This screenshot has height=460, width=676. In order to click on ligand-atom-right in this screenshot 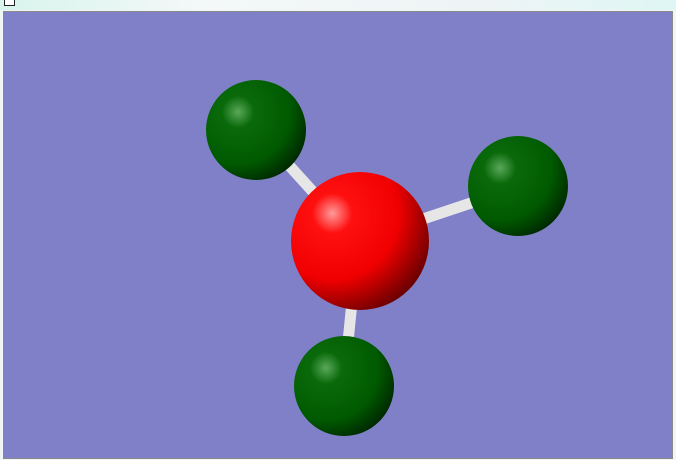, I will do `click(518, 186)`.